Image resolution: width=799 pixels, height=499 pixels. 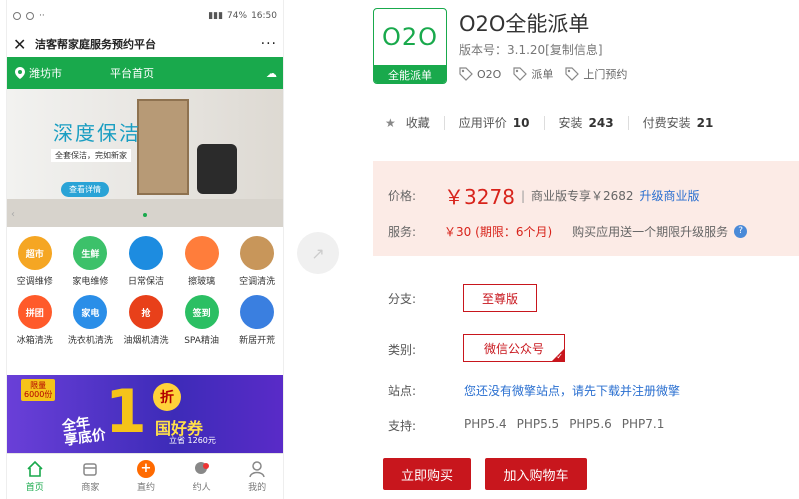 I want to click on promo-big-number: 1, so click(x=126, y=412).